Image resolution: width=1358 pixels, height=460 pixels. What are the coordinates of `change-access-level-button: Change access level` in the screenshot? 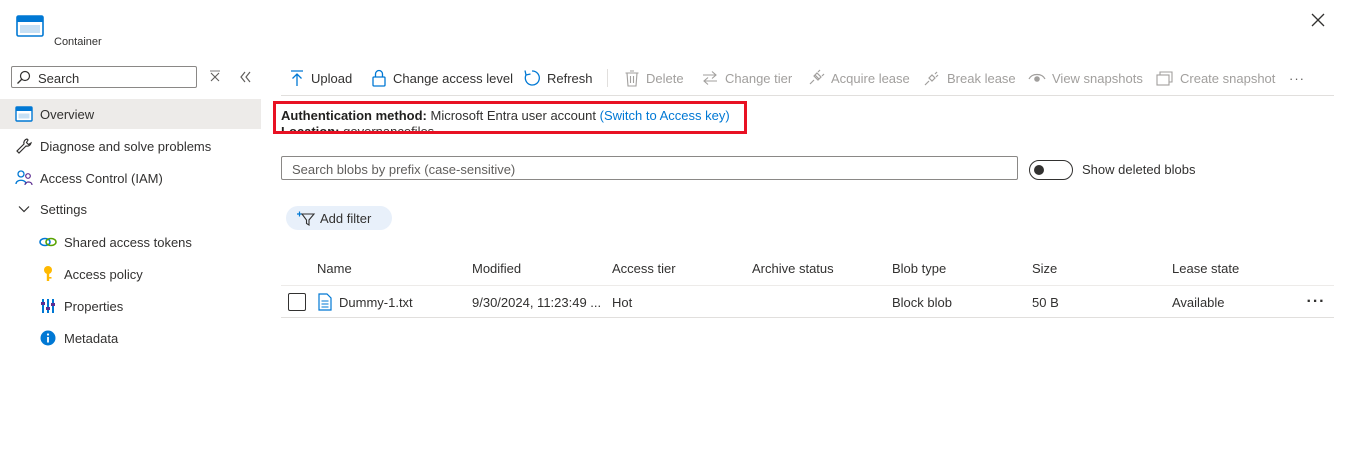 It's located at (442, 78).